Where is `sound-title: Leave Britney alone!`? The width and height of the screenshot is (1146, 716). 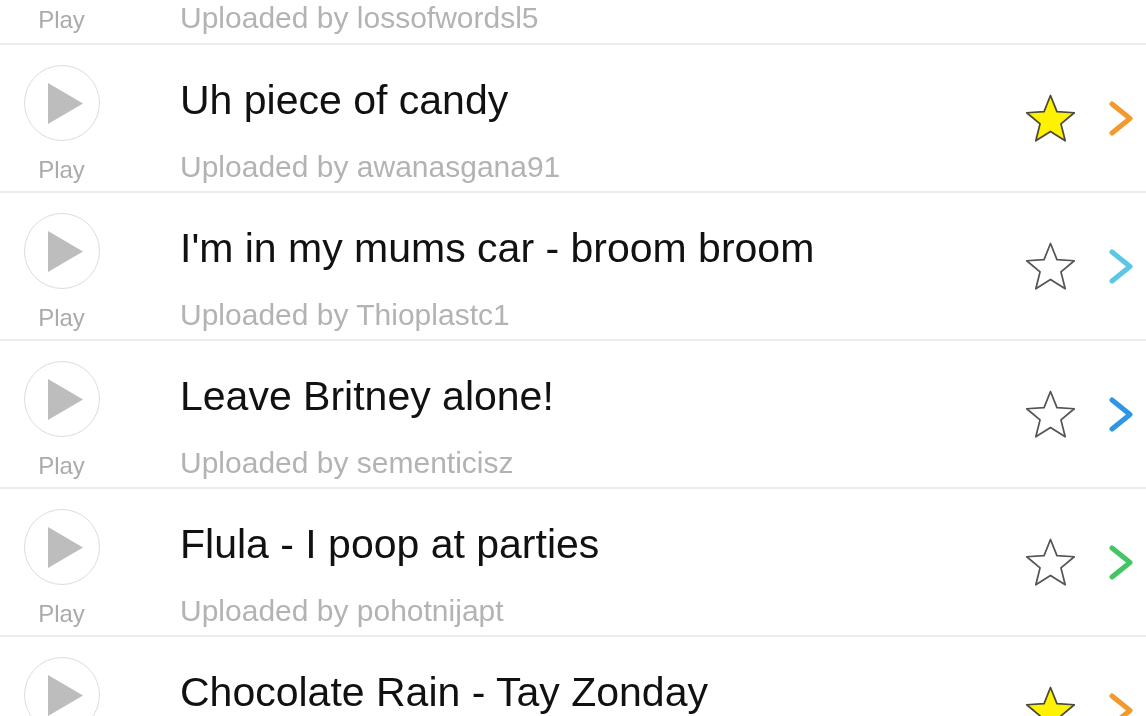 sound-title: Leave Britney alone! is located at coordinates (602, 396).